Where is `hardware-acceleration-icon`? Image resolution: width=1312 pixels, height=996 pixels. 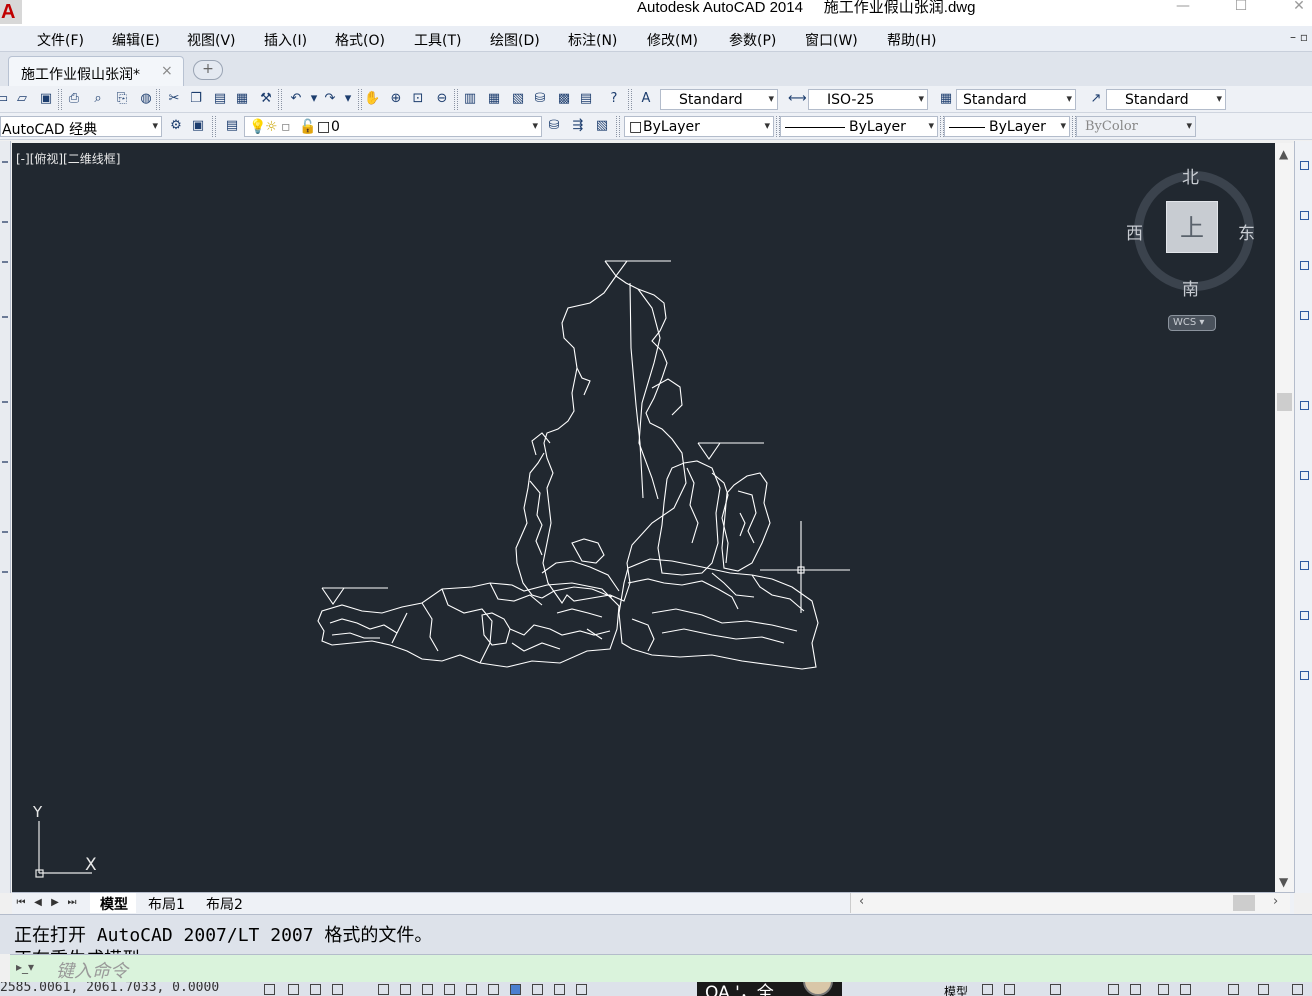
hardware-acceleration-icon is located at coordinates (1263, 989).